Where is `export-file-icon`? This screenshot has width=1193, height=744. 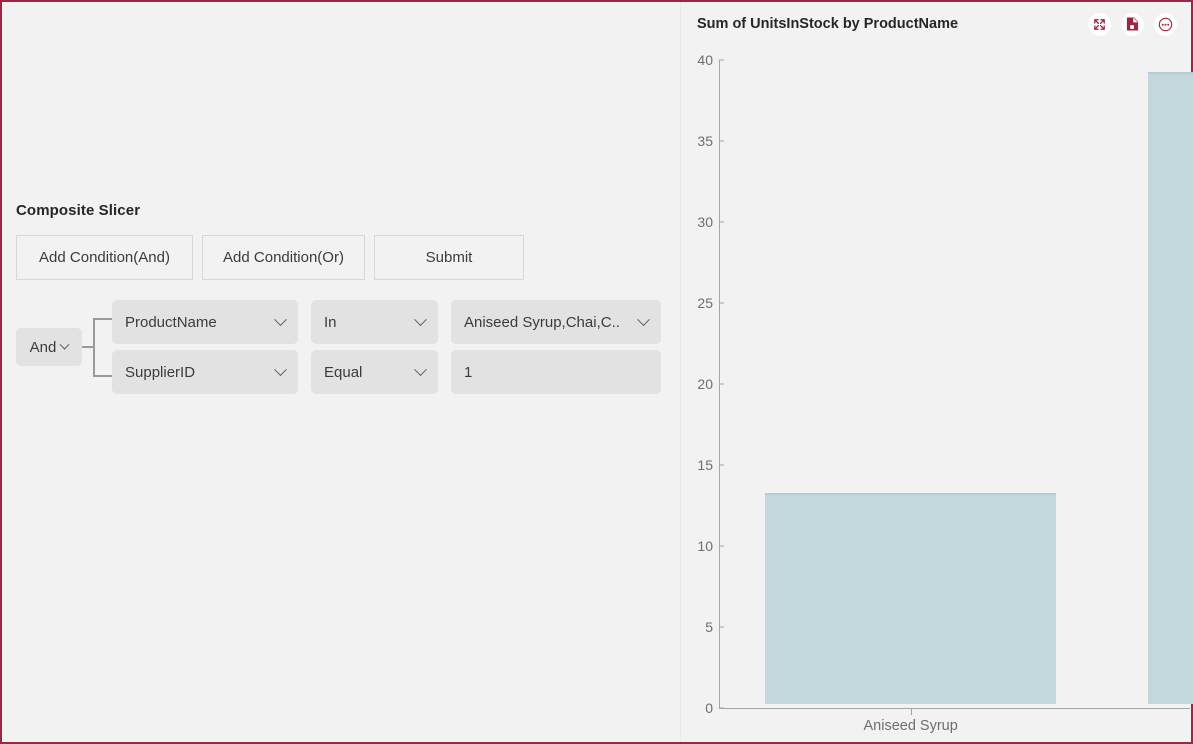
export-file-icon is located at coordinates (1132, 24).